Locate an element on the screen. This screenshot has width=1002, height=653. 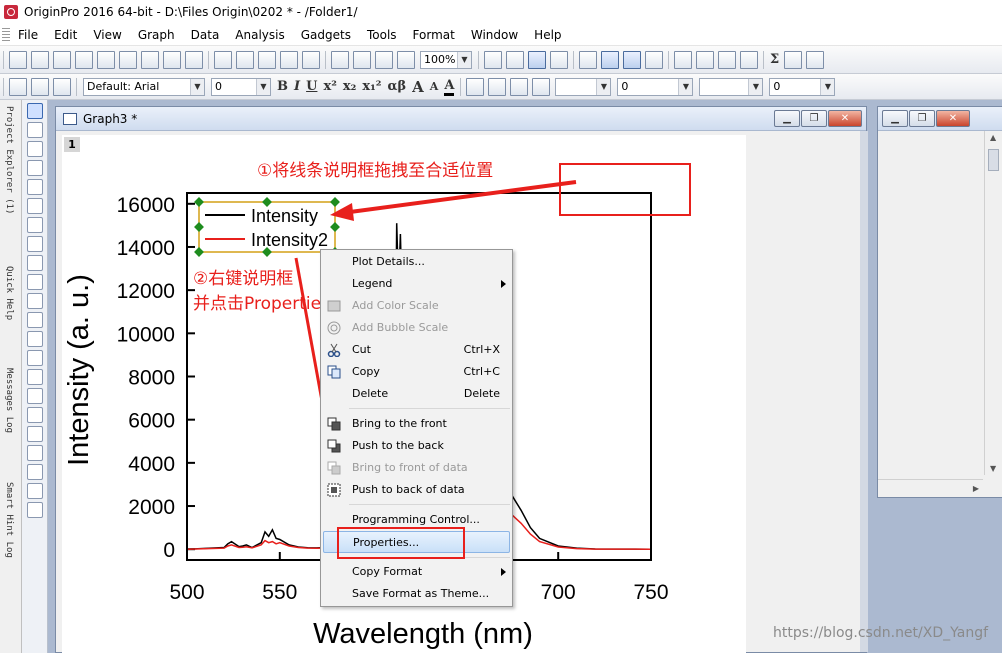
menu-item-bring-to-front: Bring to the front is located at coordinates (416, 424).